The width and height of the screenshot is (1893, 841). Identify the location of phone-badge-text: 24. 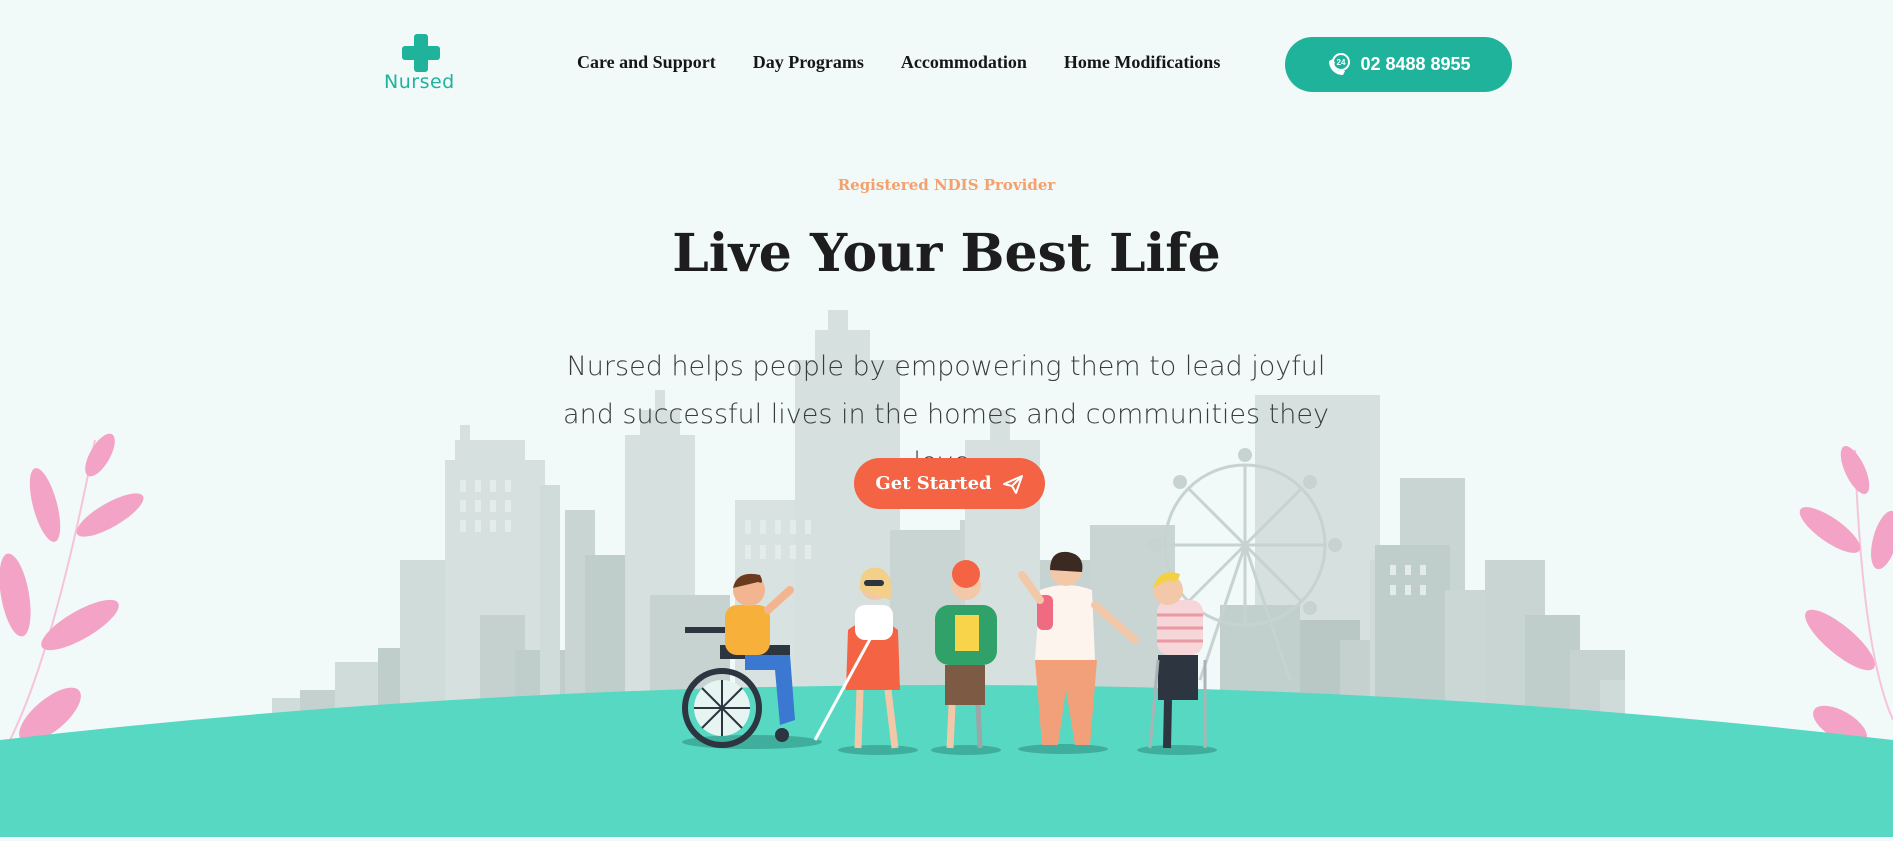
(1341, 62).